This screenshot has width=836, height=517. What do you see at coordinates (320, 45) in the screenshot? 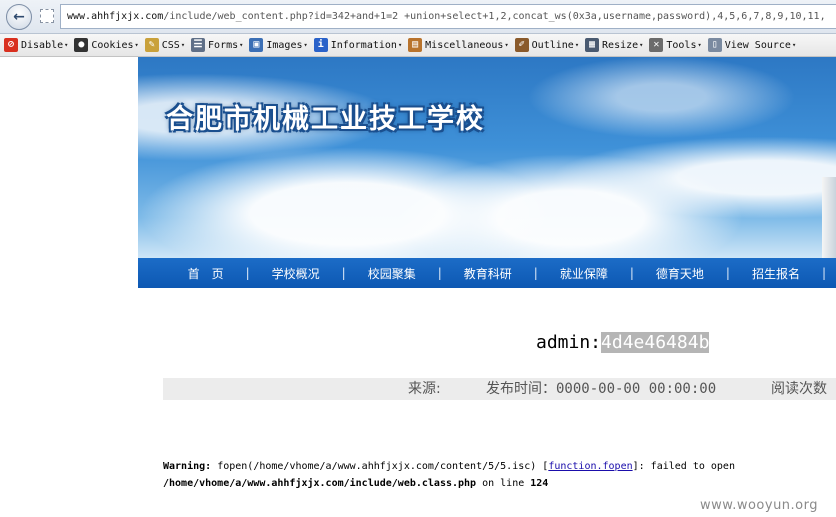
I see `info-icon: i` at bounding box center [320, 45].